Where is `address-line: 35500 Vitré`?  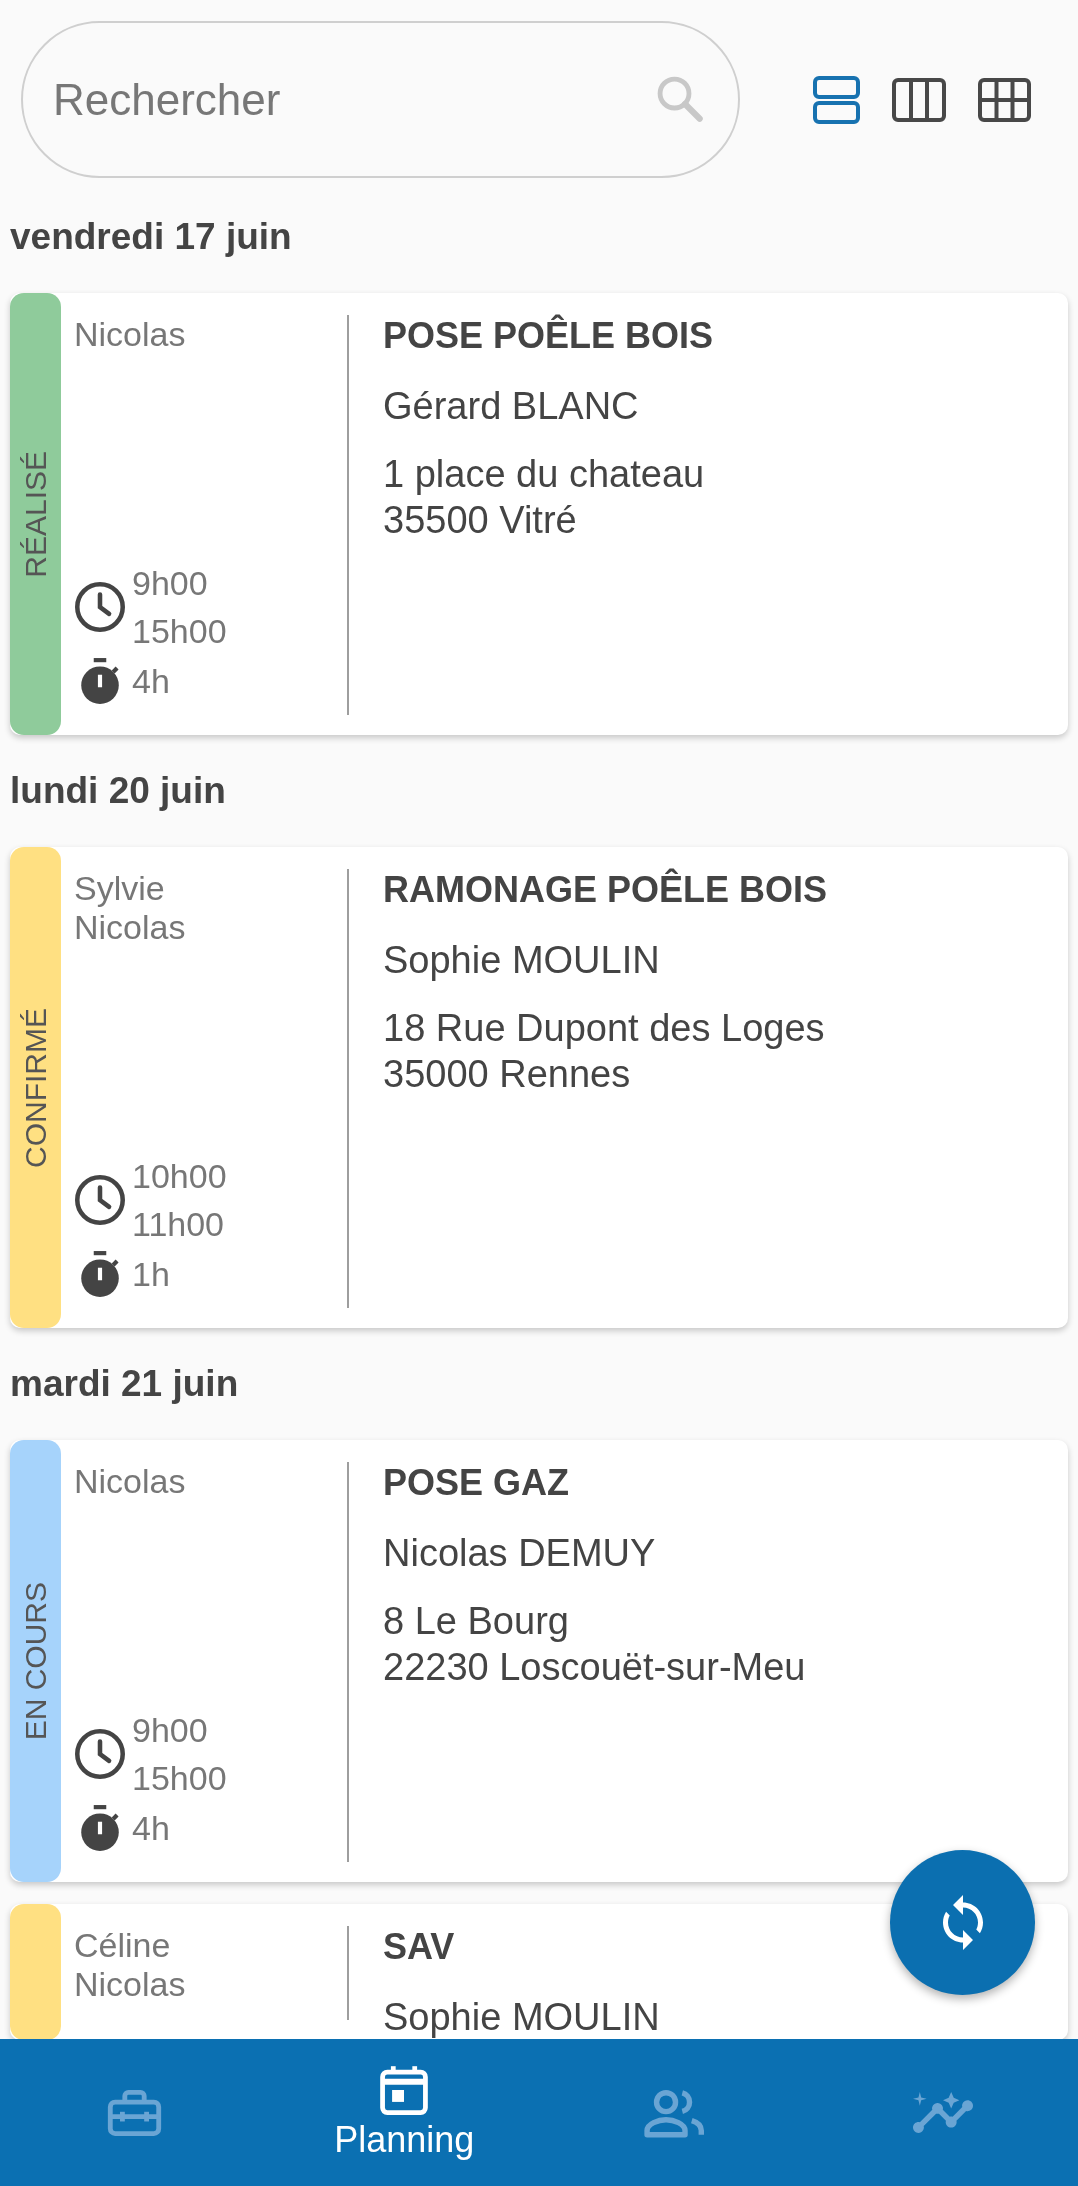
address-line: 35500 Vitré is located at coordinates (480, 520).